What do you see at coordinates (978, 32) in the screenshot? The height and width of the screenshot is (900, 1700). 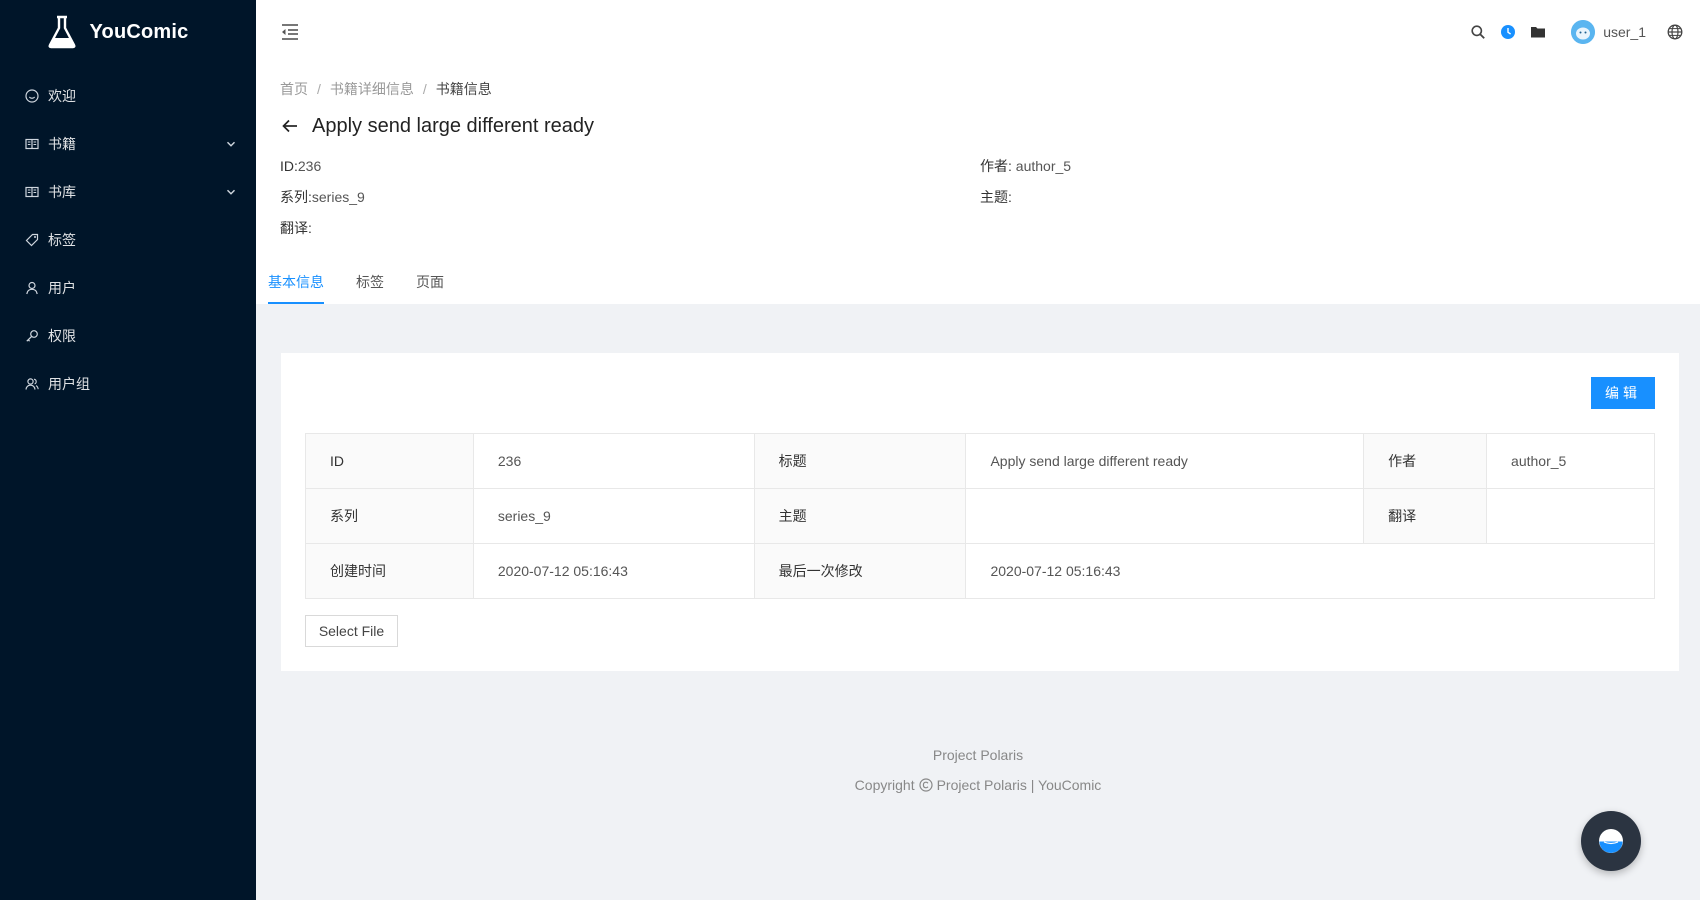 I see `top-header: user_1` at bounding box center [978, 32].